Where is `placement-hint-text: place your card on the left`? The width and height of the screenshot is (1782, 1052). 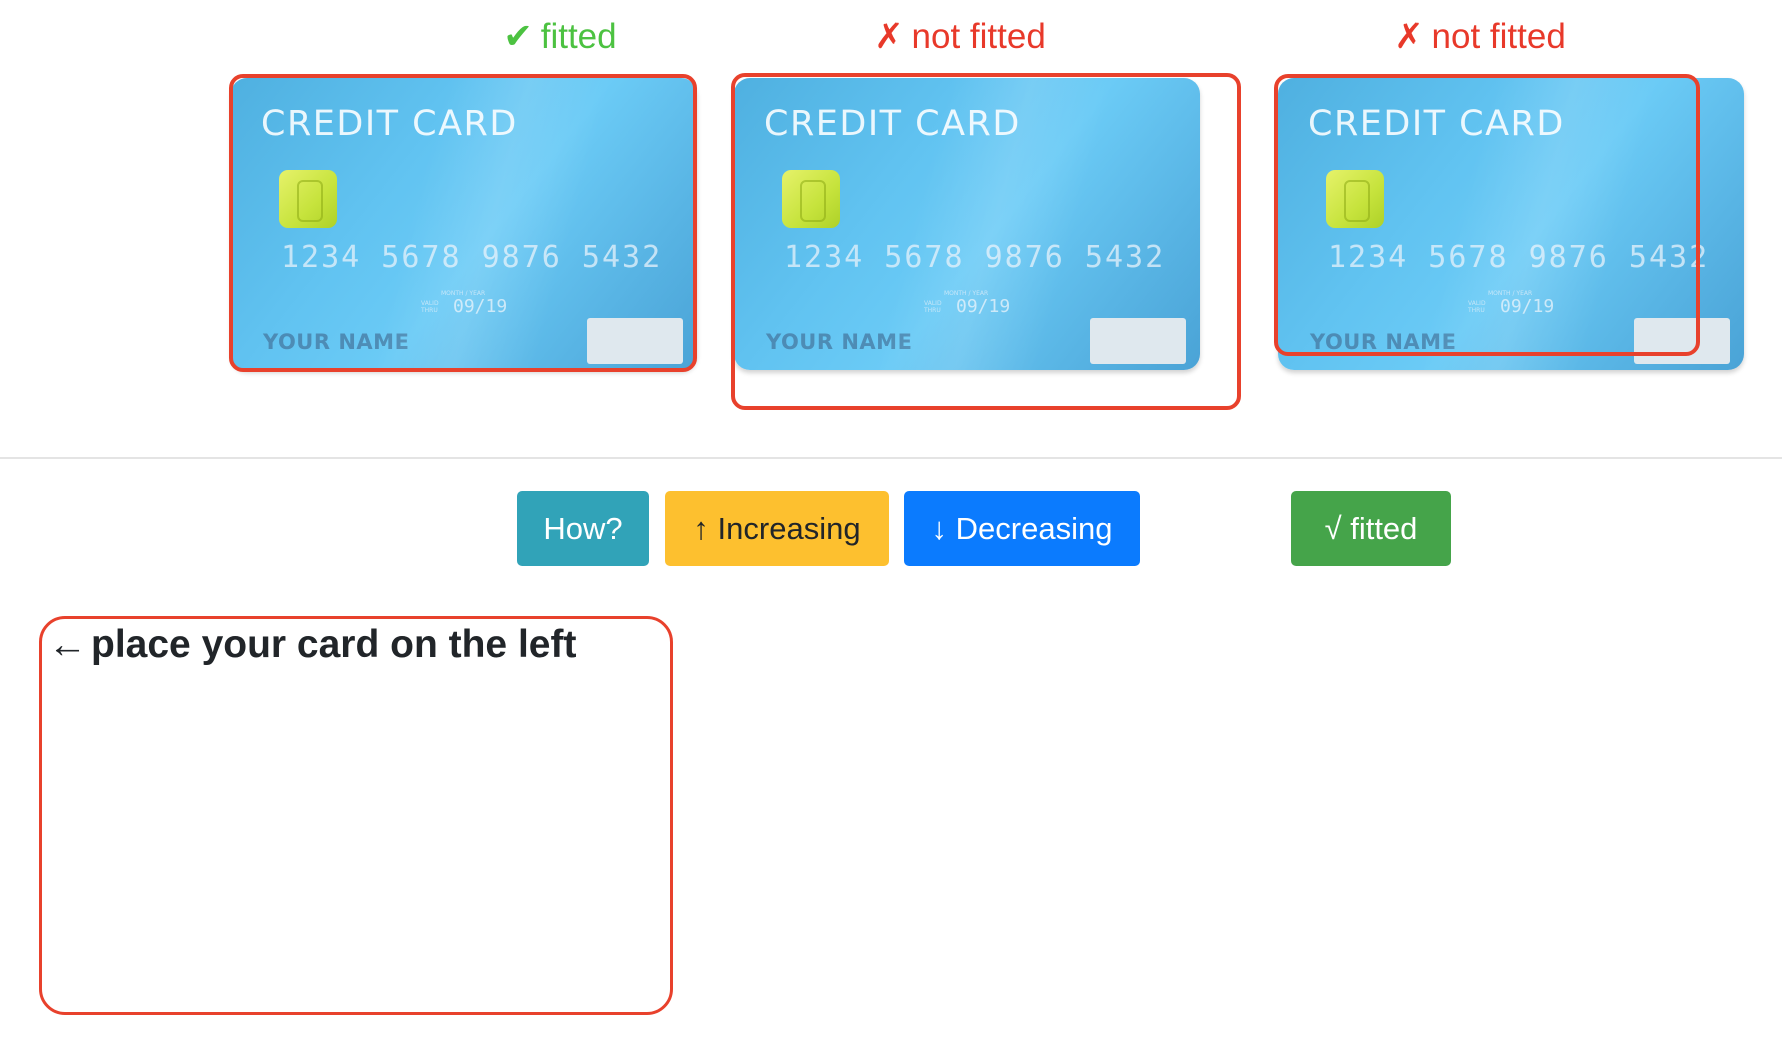
placement-hint-text: place your card on the left is located at coordinates (334, 644).